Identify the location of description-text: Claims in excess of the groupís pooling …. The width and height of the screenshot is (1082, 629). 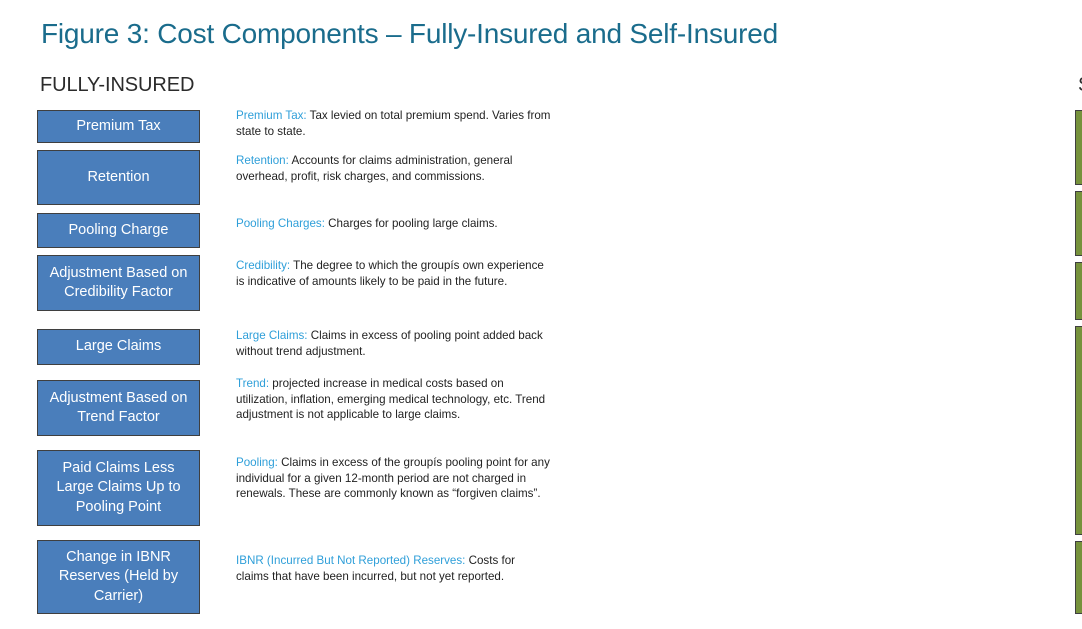
(393, 478).